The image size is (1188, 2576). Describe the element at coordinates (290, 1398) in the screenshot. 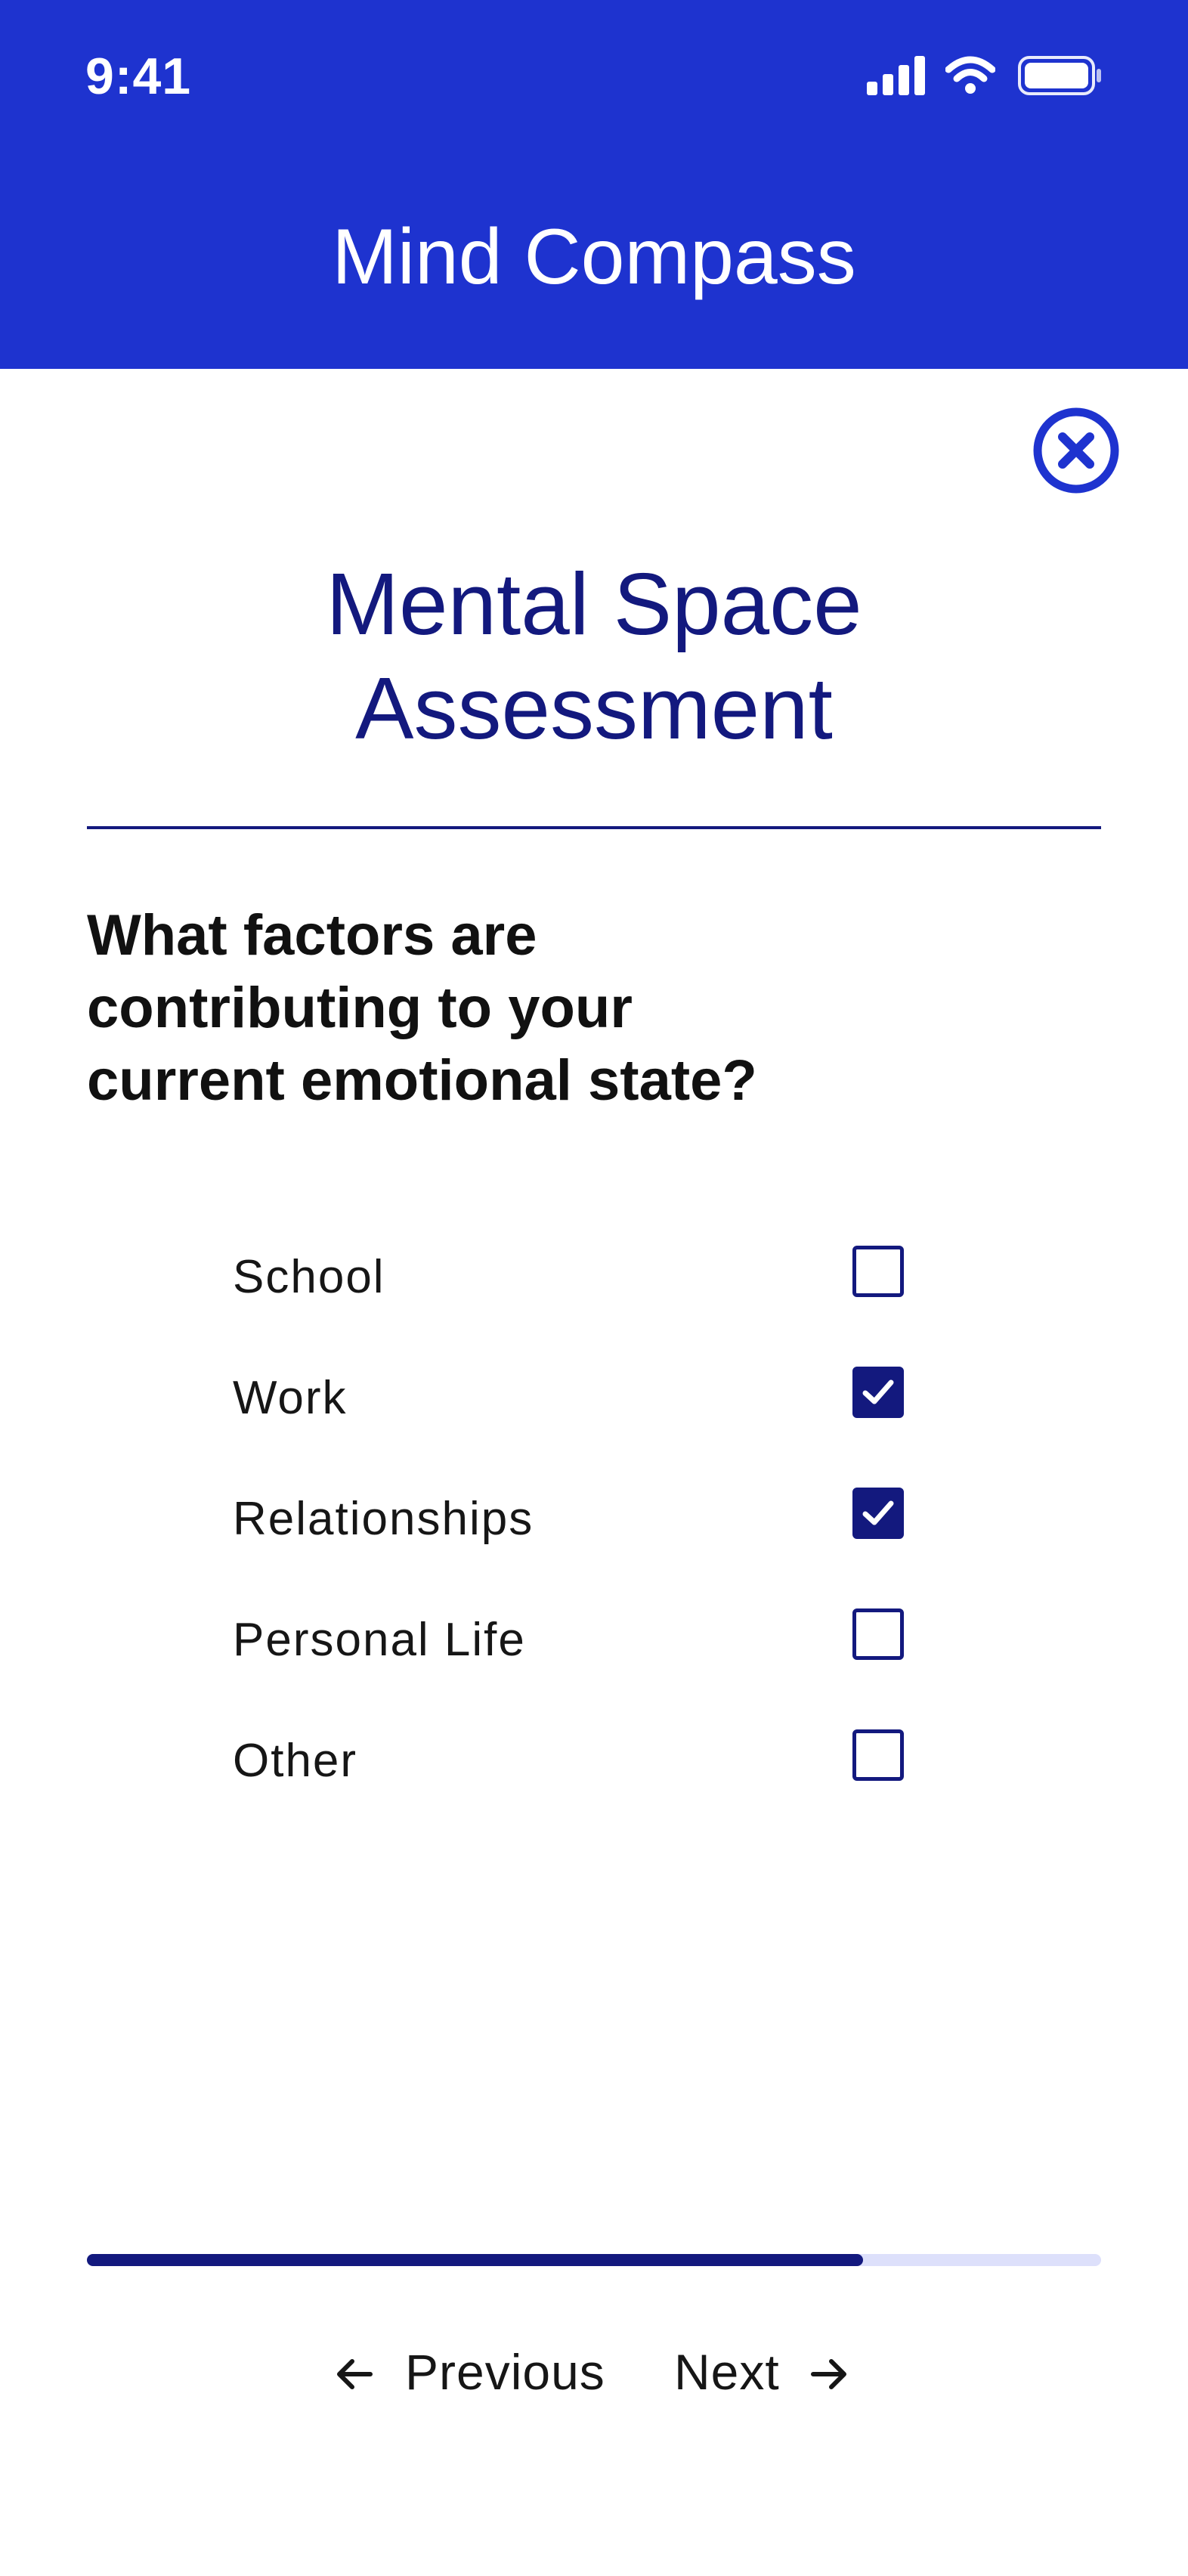

I see `option-label: Work` at that location.